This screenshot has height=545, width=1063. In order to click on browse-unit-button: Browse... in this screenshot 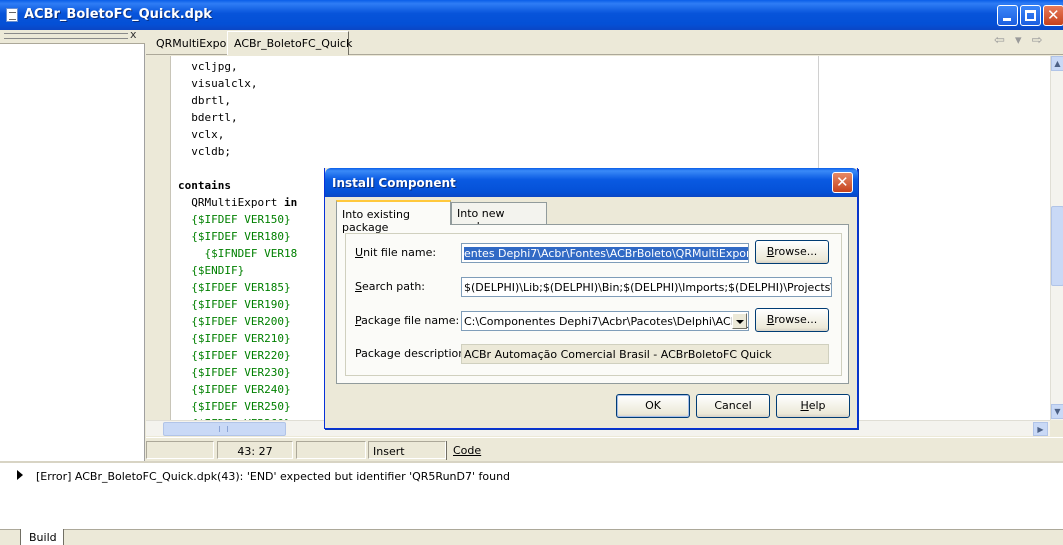, I will do `click(792, 252)`.